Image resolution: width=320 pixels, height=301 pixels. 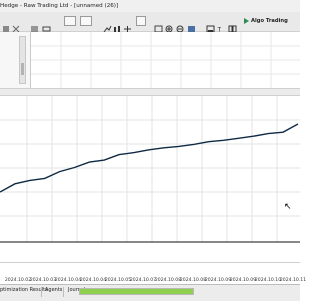 What do you see at coordinates (143, 280) in the screenshot?
I see `x-tick-label: 2024.10.07` at bounding box center [143, 280].